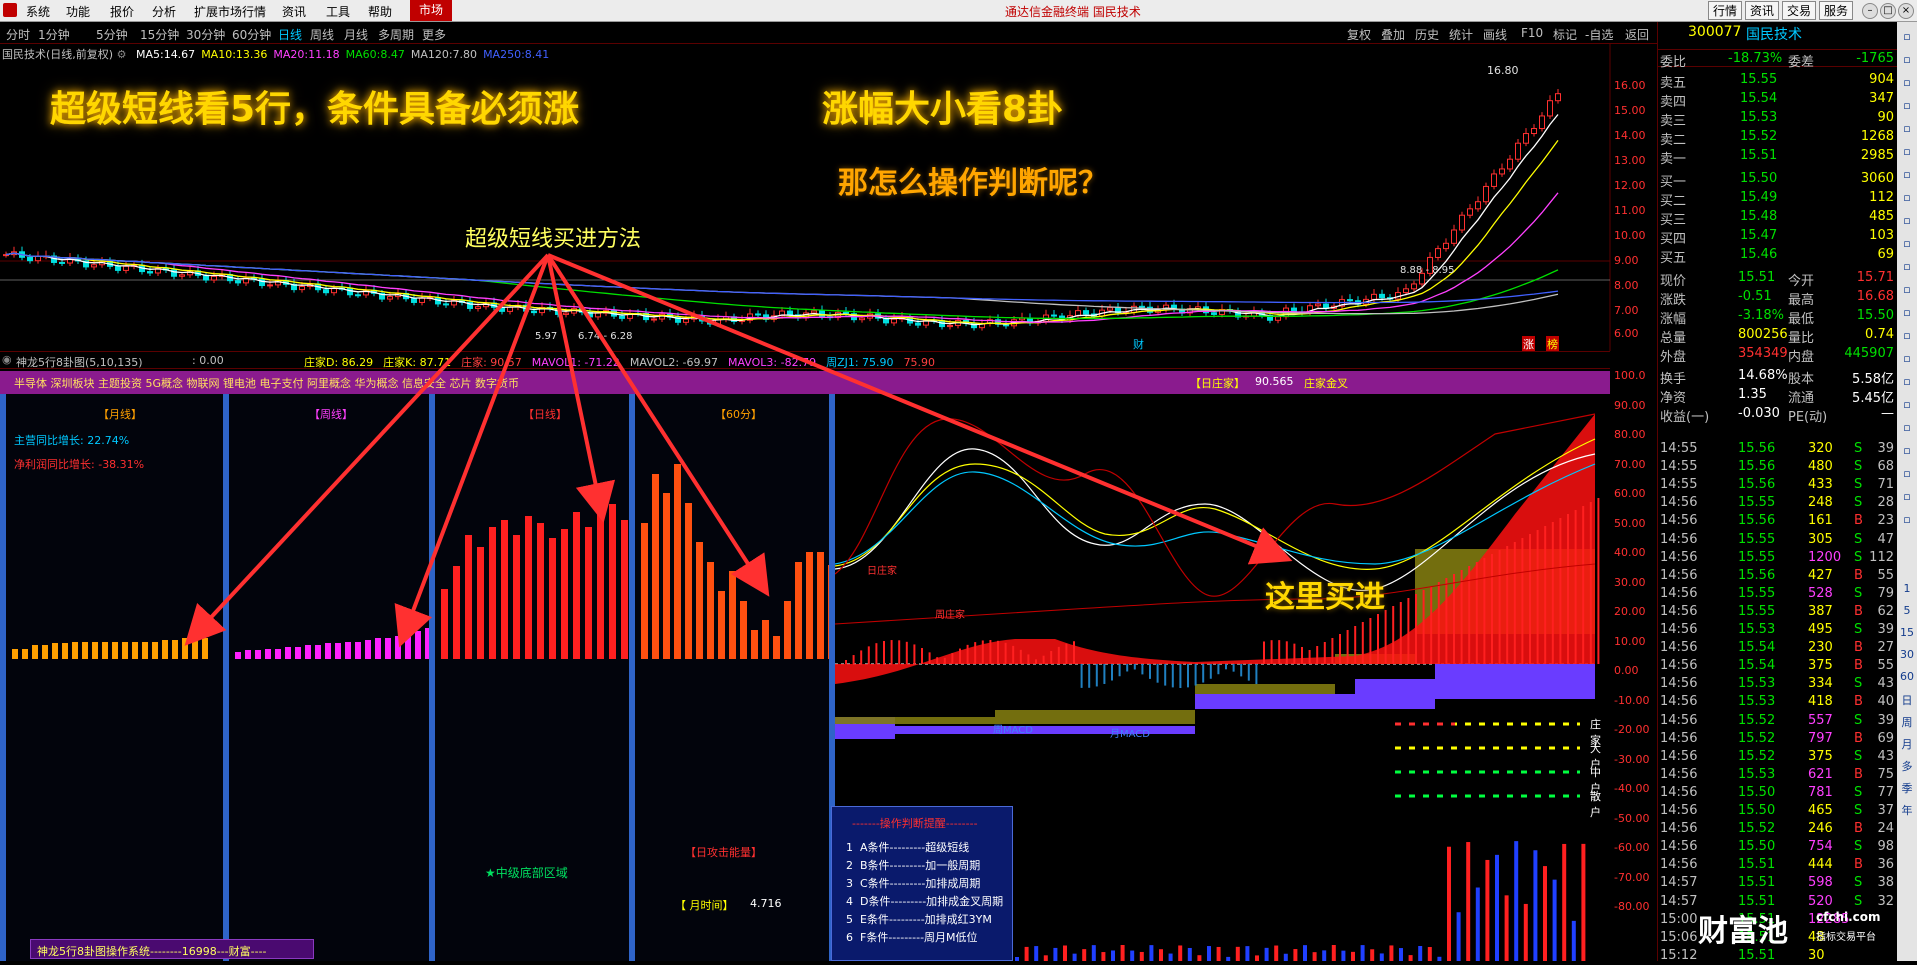 This screenshot has height=965, width=1917. What do you see at coordinates (1907, 588) in the screenshot?
I see `side-period-button: 1` at bounding box center [1907, 588].